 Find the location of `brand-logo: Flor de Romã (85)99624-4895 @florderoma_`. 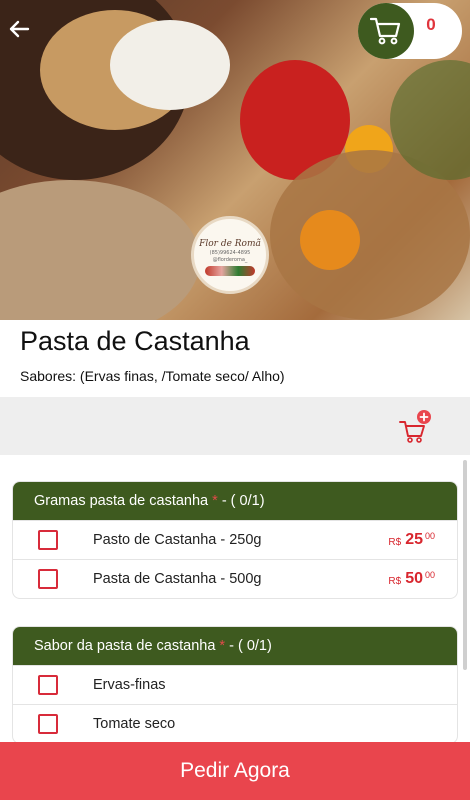

brand-logo: Flor de Romã (85)99624-4895 @florderoma_ is located at coordinates (230, 255).